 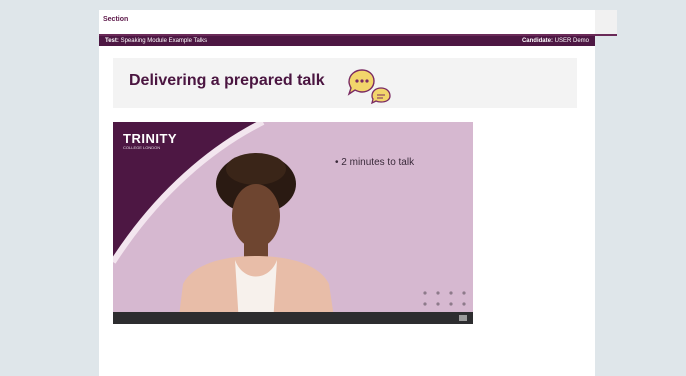 I want to click on fullscreen-icon, so click(x=463, y=318).